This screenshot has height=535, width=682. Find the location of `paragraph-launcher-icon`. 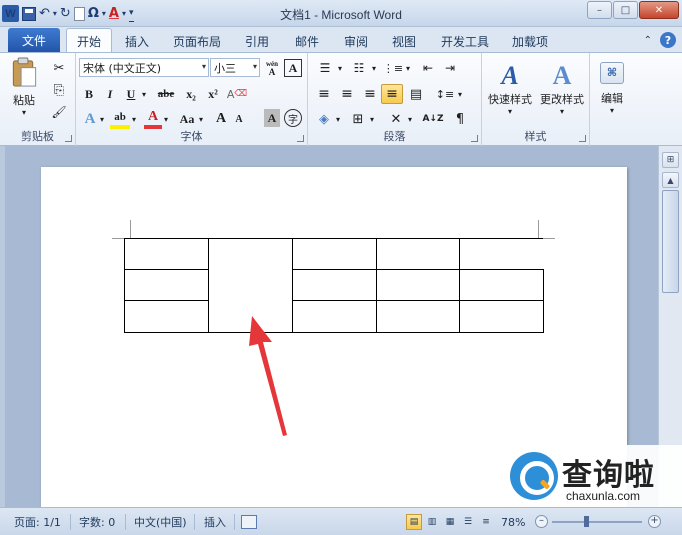

paragraph-launcher-icon is located at coordinates (474, 138).